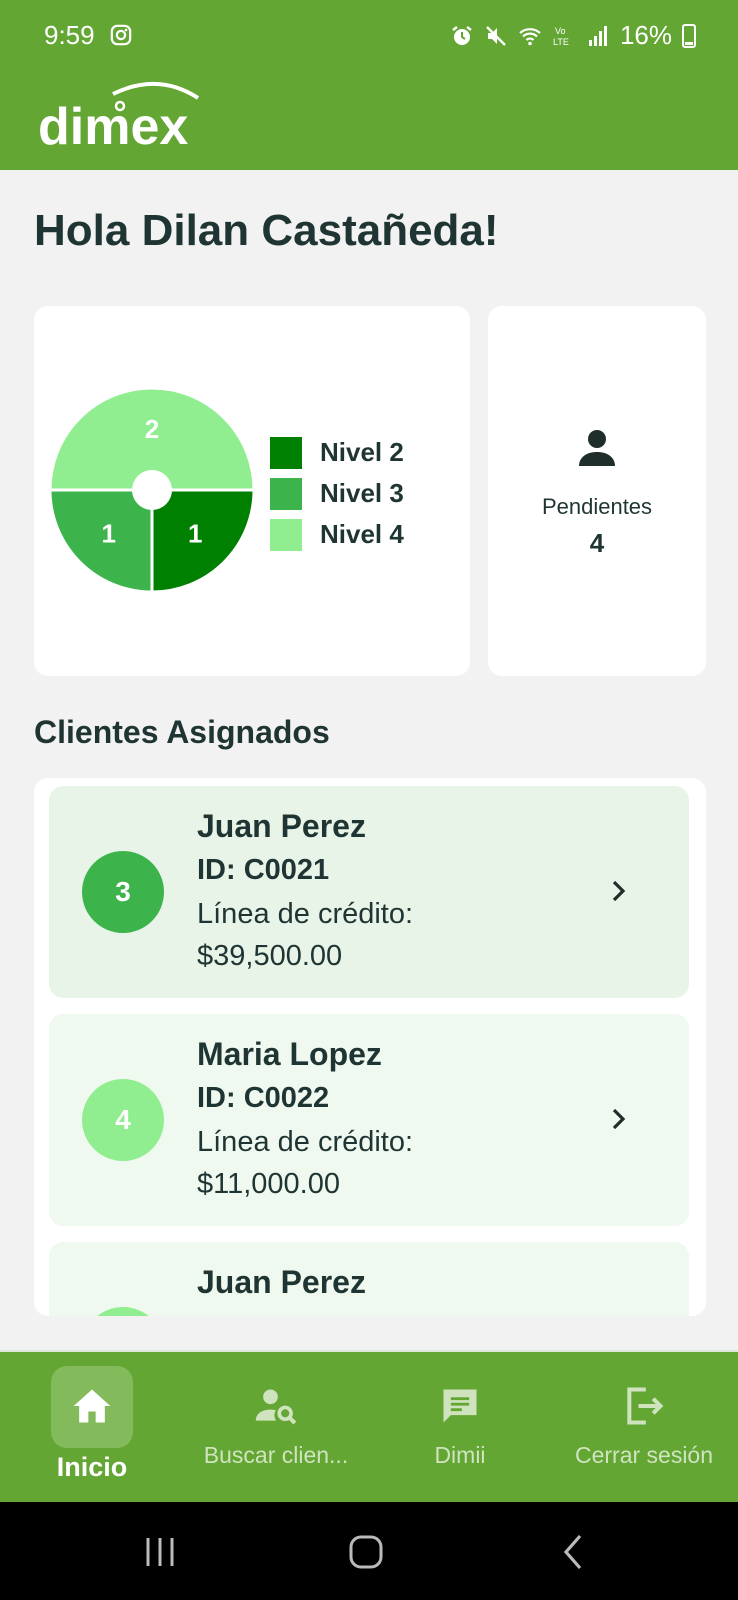 This screenshot has height=1600, width=738. Describe the element at coordinates (369, 1279) in the screenshot. I see `client-list-item: Juan Perez` at that location.